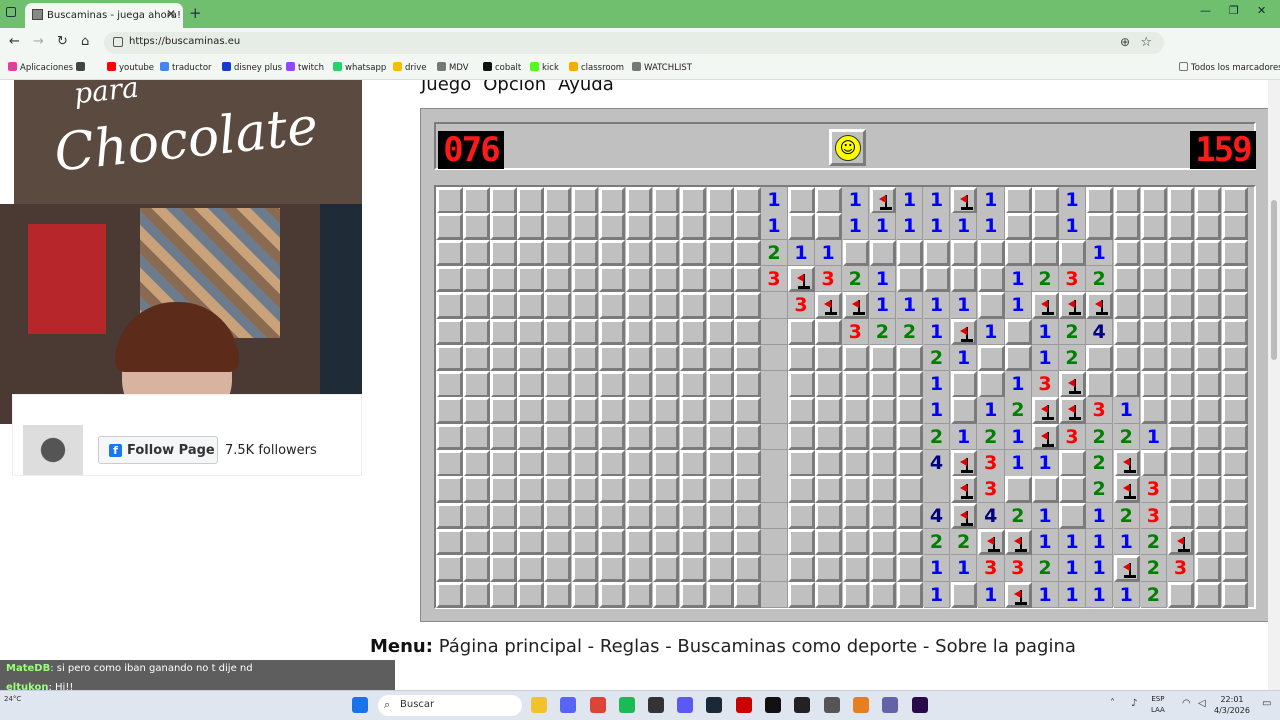 The width and height of the screenshot is (1280, 720). Describe the element at coordinates (539, 705) in the screenshot. I see `file-explorer-icon` at that location.